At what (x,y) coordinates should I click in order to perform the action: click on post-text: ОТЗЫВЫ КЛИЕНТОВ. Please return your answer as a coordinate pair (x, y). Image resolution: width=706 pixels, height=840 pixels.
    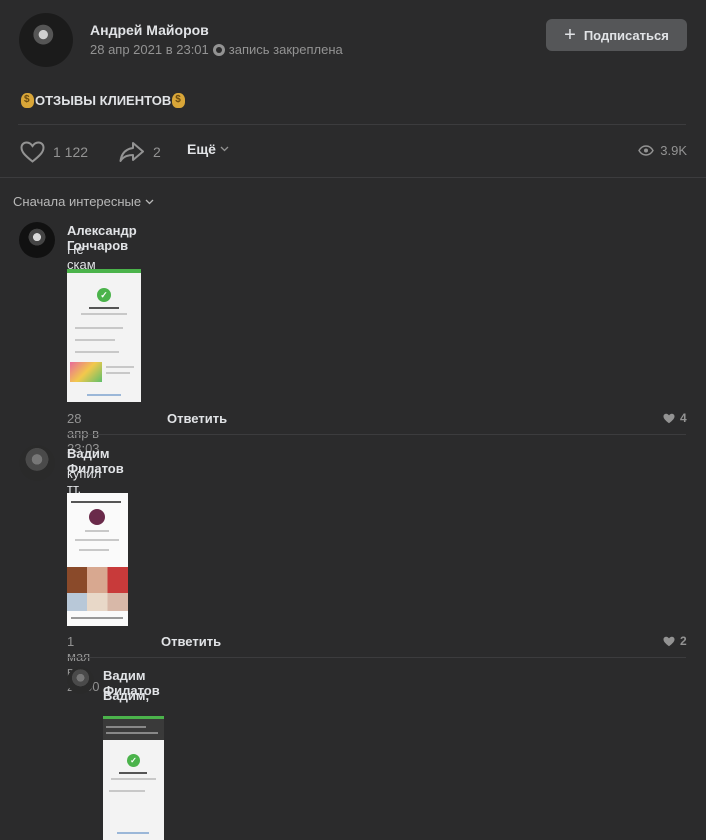
    Looking at the image, I should click on (103, 100).